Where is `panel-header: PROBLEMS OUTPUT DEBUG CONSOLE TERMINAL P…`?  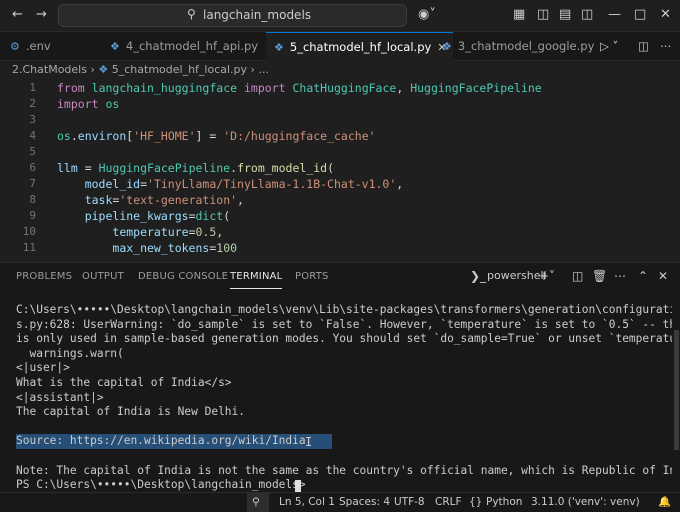
panel-header: PROBLEMS OUTPUT DEBUG CONSOLE TERMINAL P… is located at coordinates (340, 276).